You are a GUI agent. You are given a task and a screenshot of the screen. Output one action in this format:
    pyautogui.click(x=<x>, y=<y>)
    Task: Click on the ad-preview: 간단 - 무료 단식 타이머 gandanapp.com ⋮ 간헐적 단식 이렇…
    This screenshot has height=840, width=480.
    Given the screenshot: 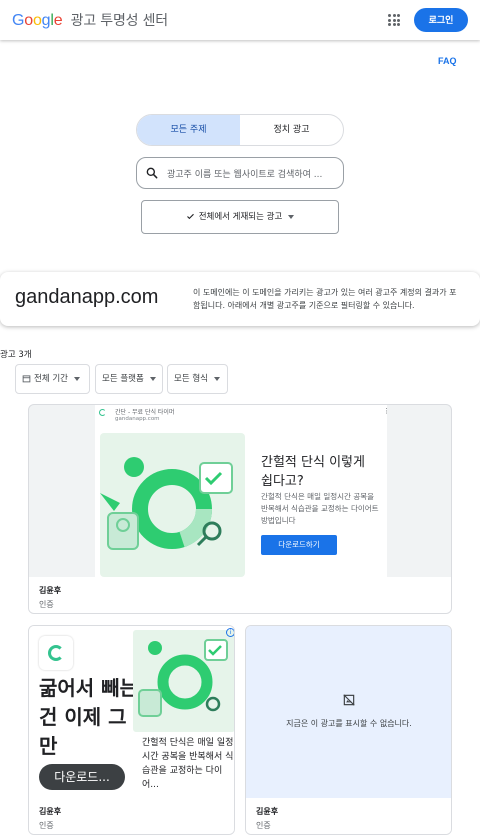 What is the action you would take?
    pyautogui.click(x=242, y=491)
    